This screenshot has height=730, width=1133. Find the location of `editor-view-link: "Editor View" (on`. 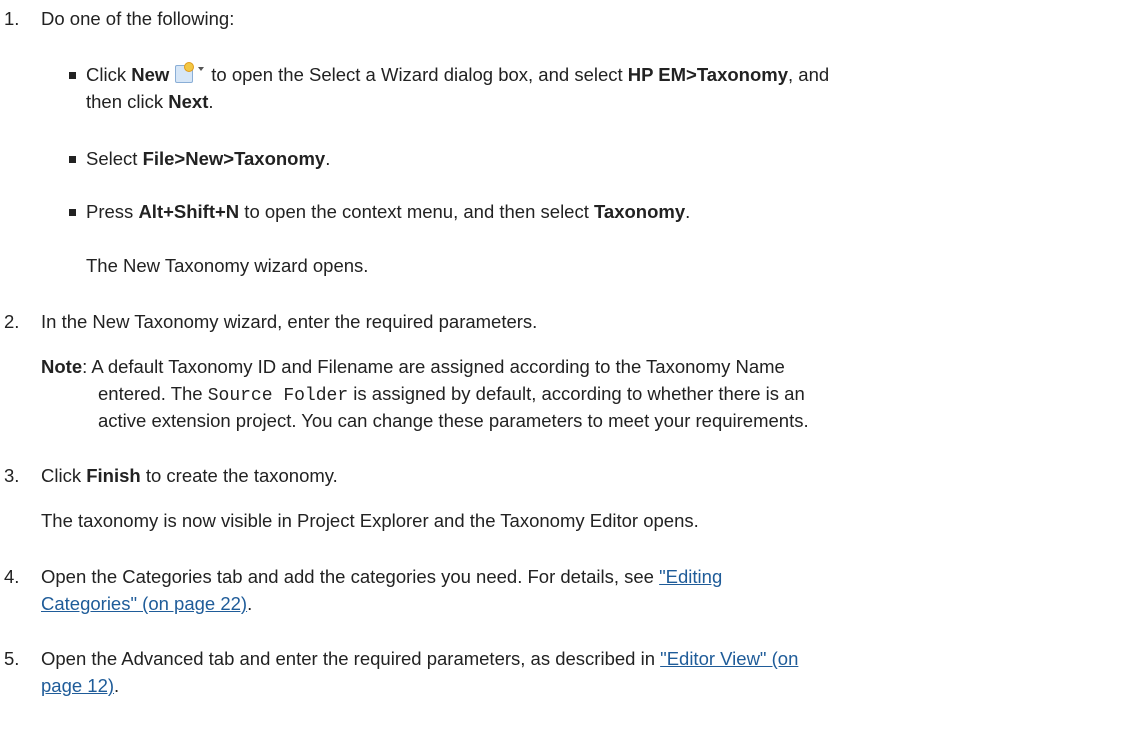

editor-view-link: "Editor View" (on is located at coordinates (729, 658).